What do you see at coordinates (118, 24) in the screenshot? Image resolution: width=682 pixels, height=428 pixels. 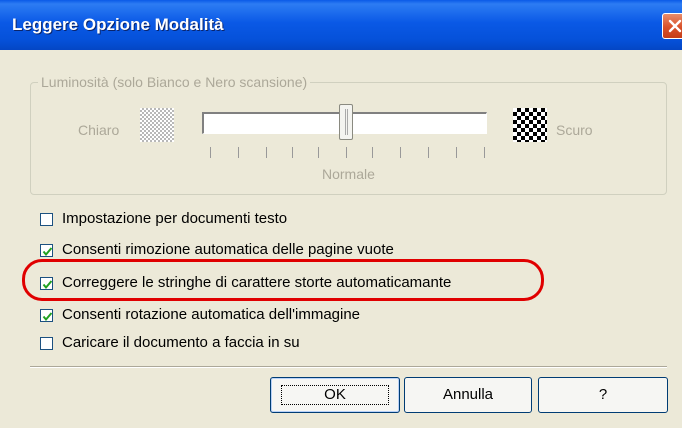 I see `window-title: Leggere Opzione Modalità` at bounding box center [118, 24].